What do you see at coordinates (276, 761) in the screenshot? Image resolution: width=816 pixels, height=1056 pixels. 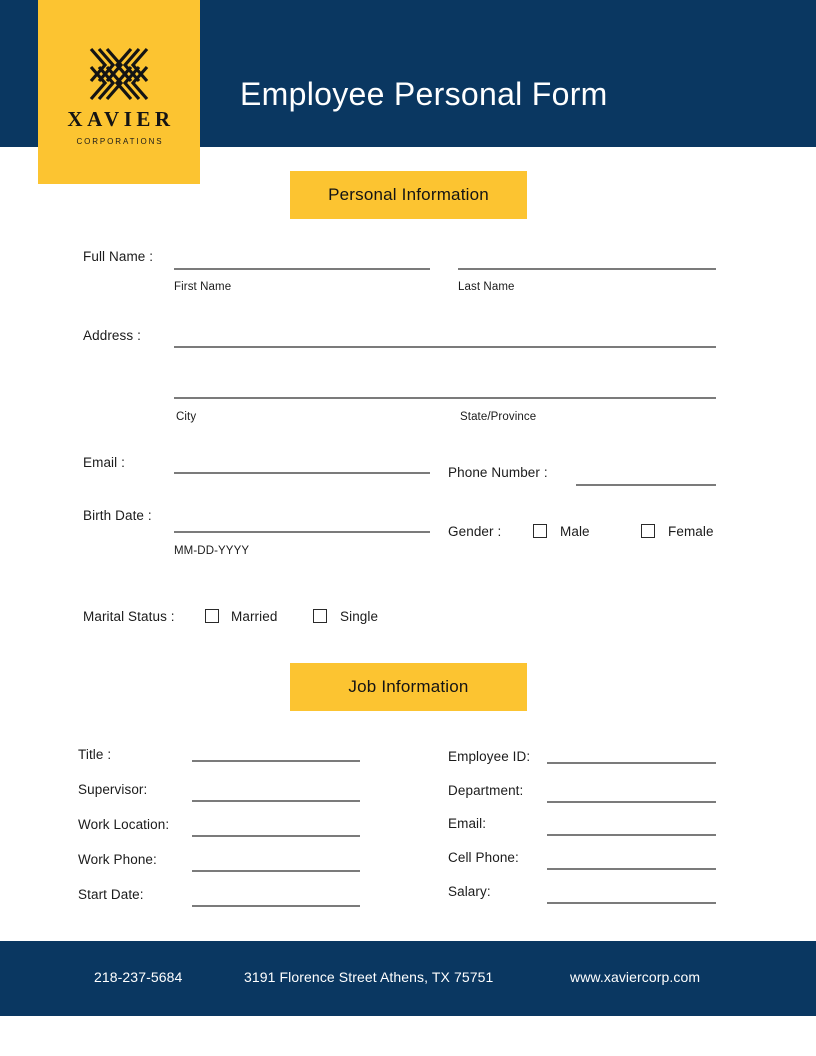 I see `job-title-input` at bounding box center [276, 761].